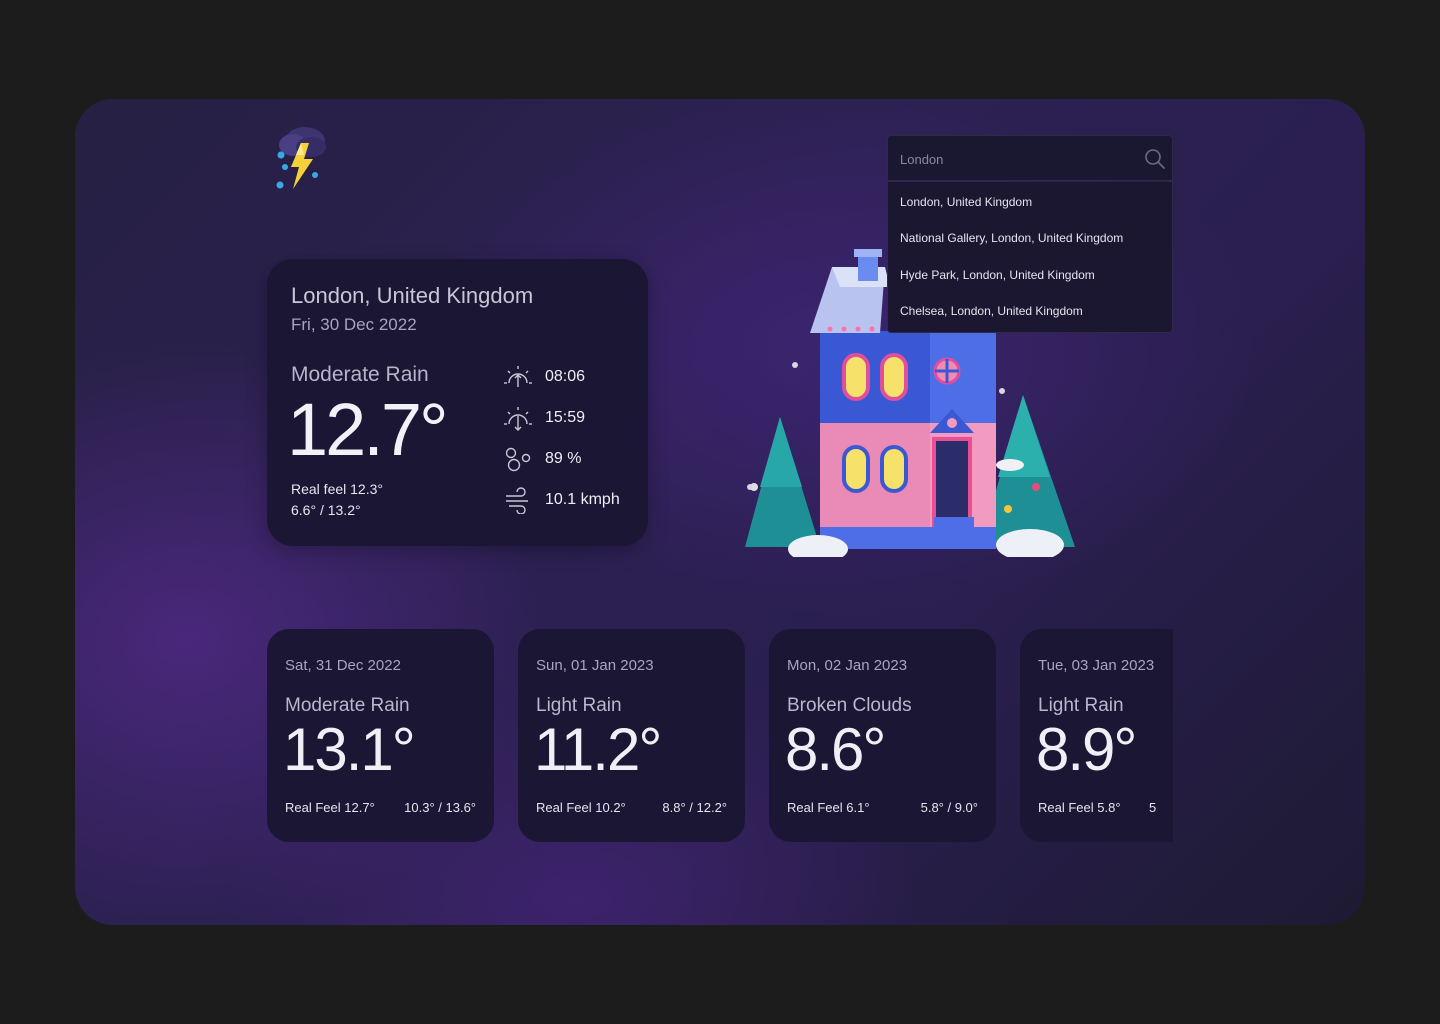  What do you see at coordinates (343, 665) in the screenshot?
I see `forecast-date: Sat, 31 Dec 2022` at bounding box center [343, 665].